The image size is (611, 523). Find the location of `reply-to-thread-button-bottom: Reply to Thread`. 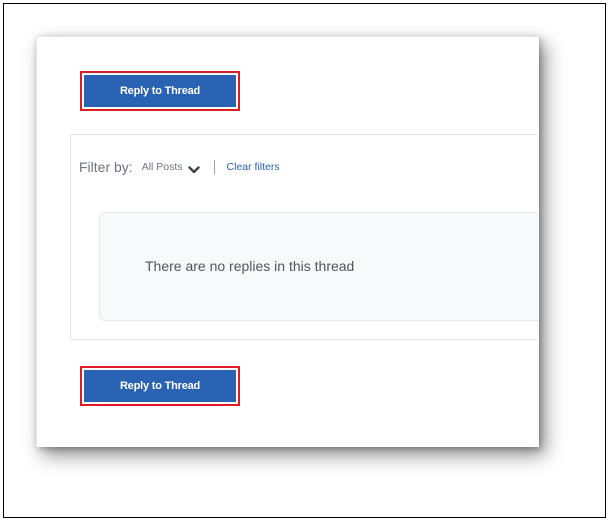

reply-to-thread-button-bottom: Reply to Thread is located at coordinates (160, 386).